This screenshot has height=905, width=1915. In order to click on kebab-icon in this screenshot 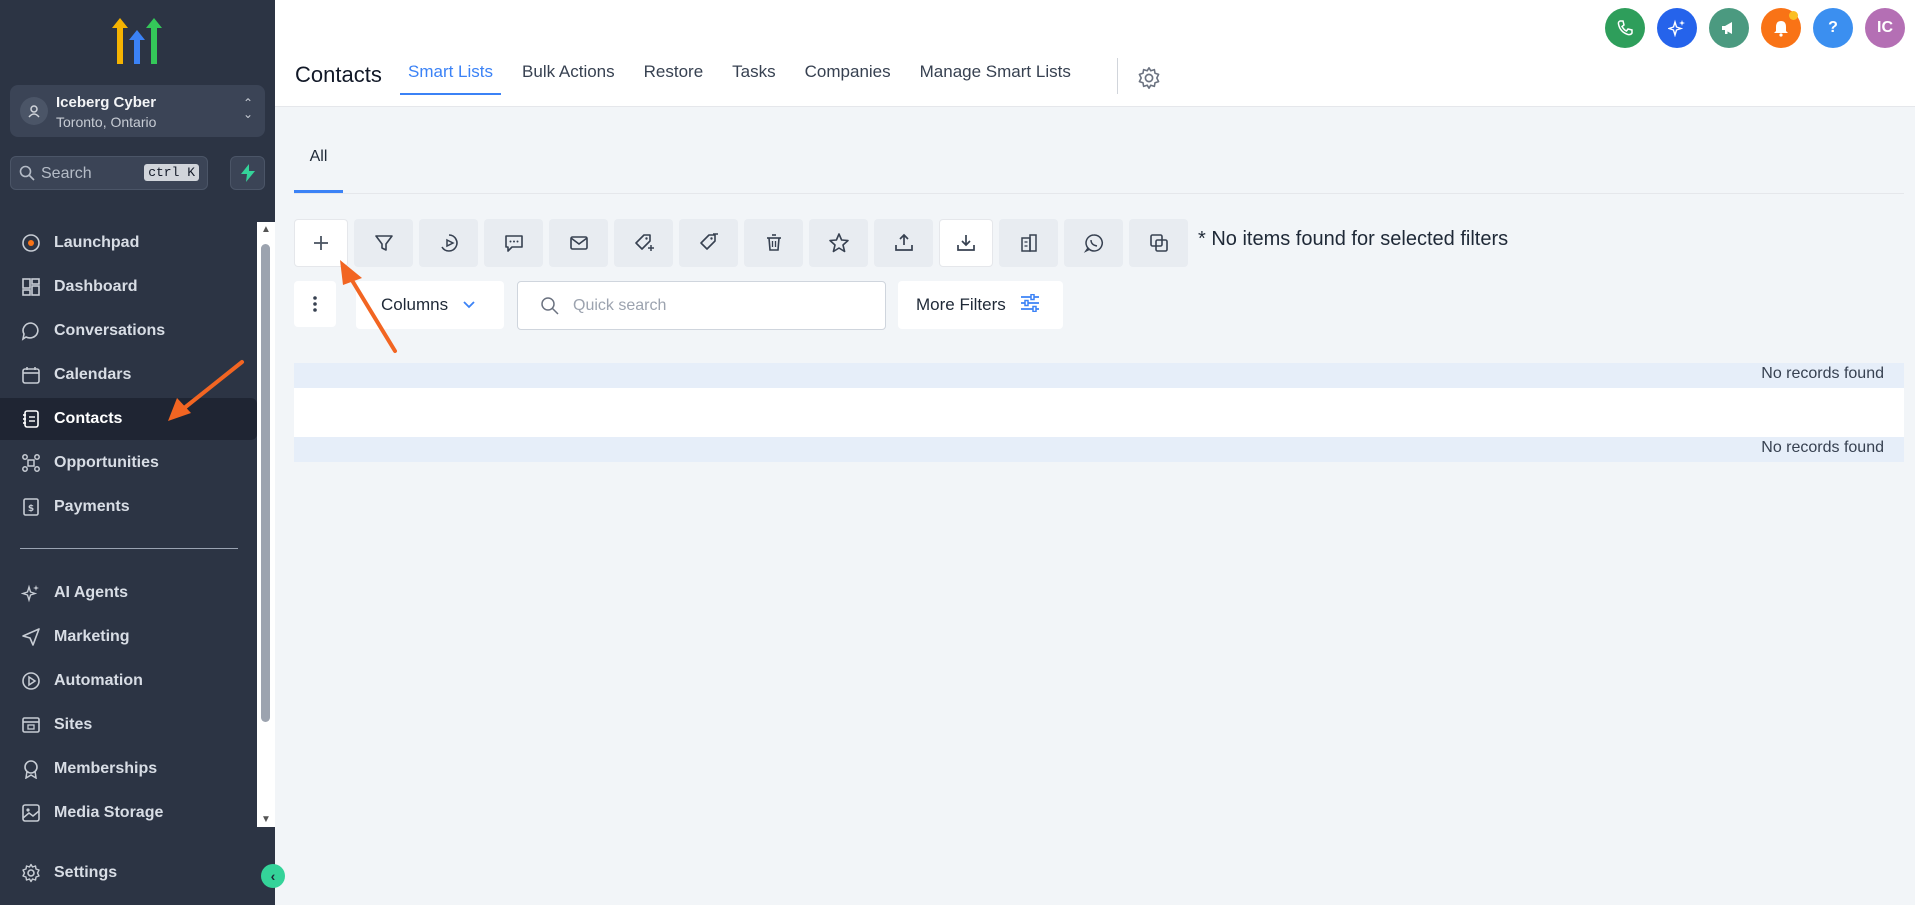, I will do `click(315, 304)`.